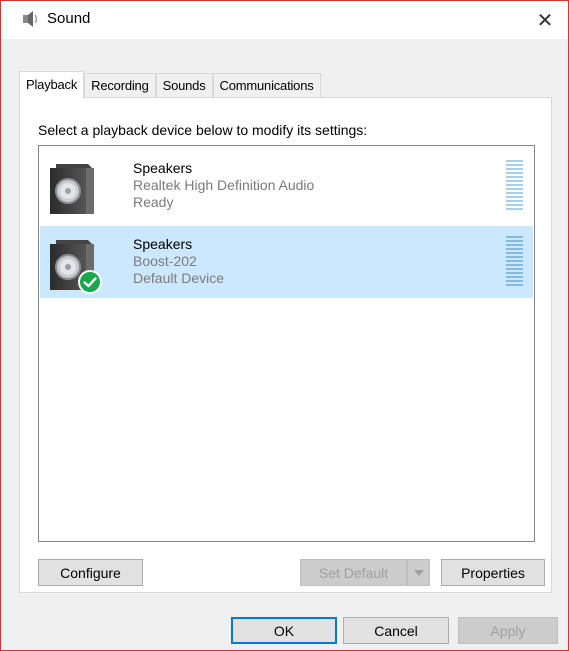  I want to click on window-title: Sound, so click(69, 18).